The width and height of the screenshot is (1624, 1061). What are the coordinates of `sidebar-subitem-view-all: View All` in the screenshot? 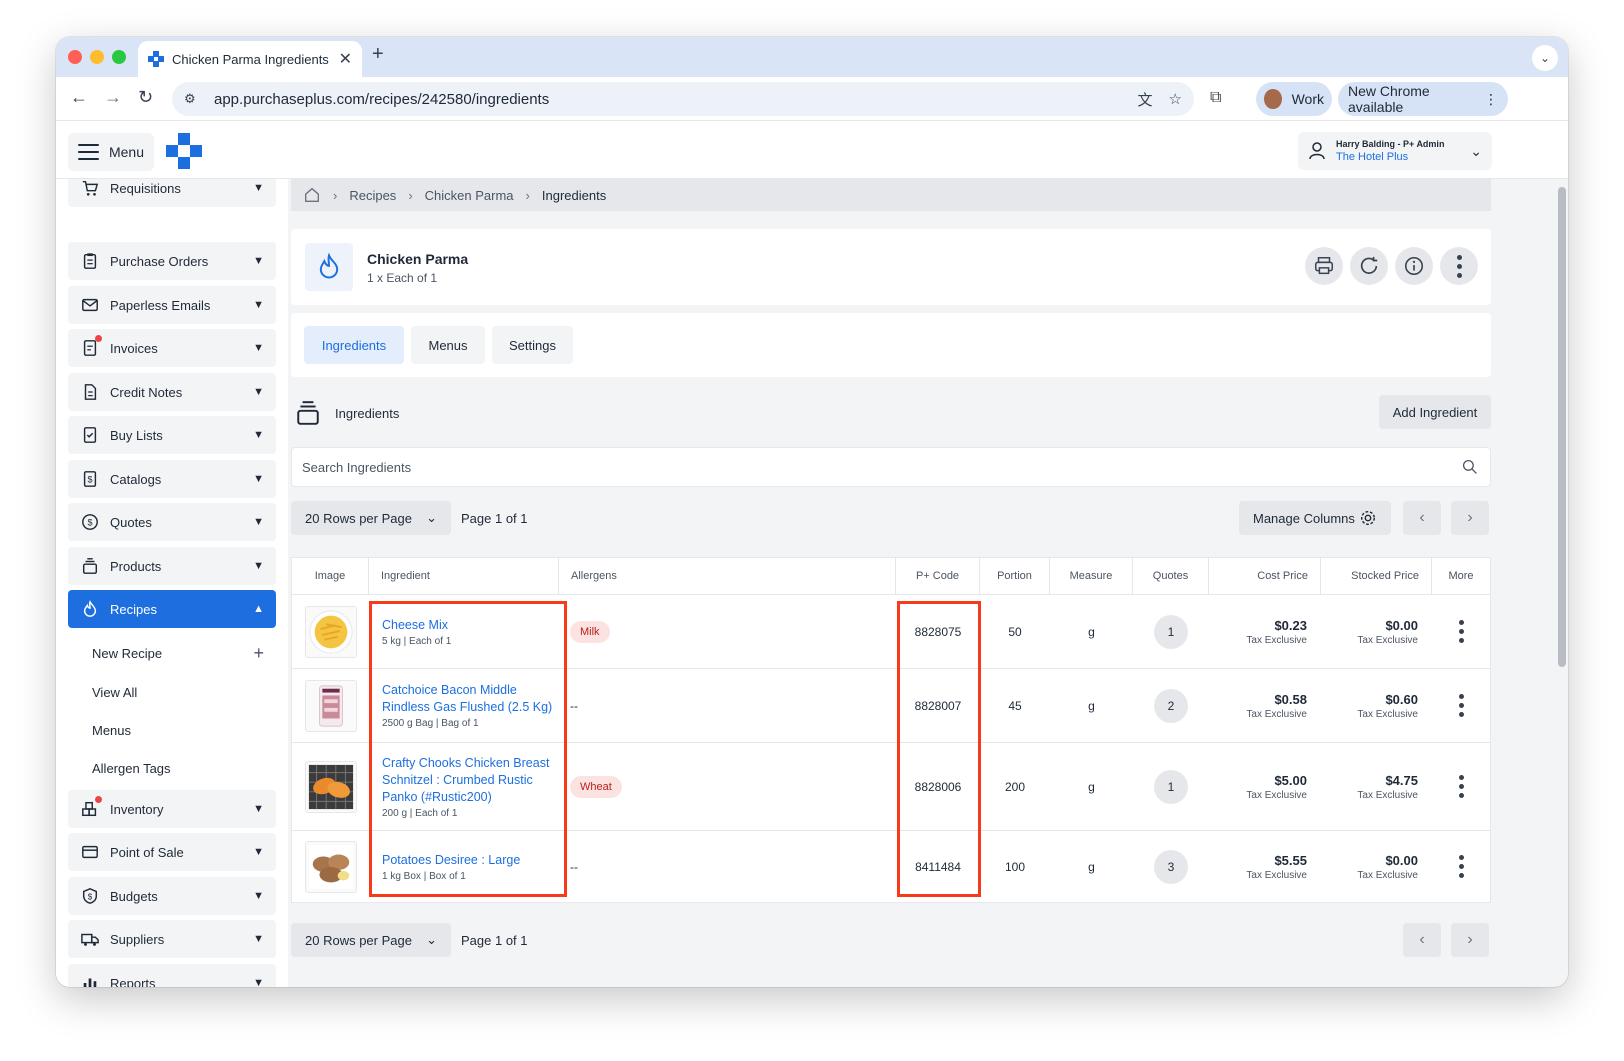 It's located at (178, 692).